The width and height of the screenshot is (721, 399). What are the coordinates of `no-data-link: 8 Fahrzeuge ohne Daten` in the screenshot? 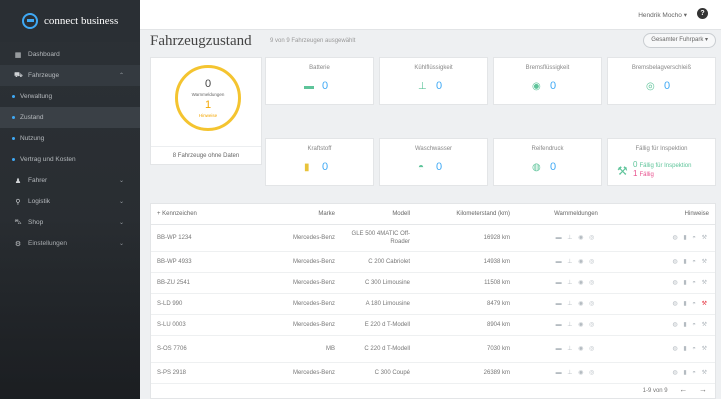 It's located at (206, 156).